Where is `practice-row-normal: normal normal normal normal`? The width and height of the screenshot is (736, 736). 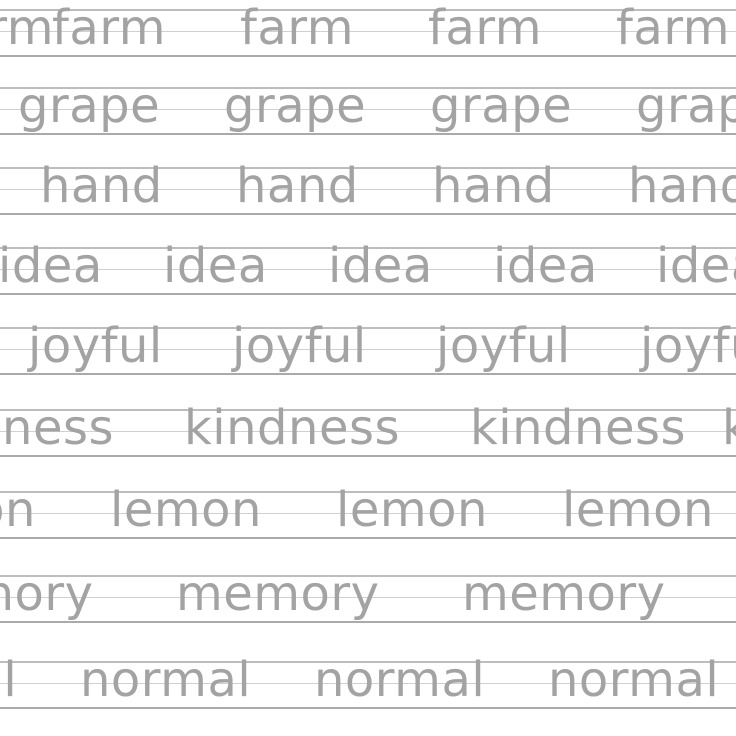 practice-row-normal: normal normal normal normal is located at coordinates (368, 692).